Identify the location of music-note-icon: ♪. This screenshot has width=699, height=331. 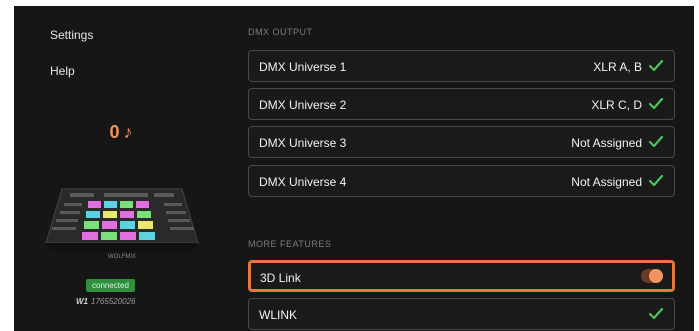
(128, 132).